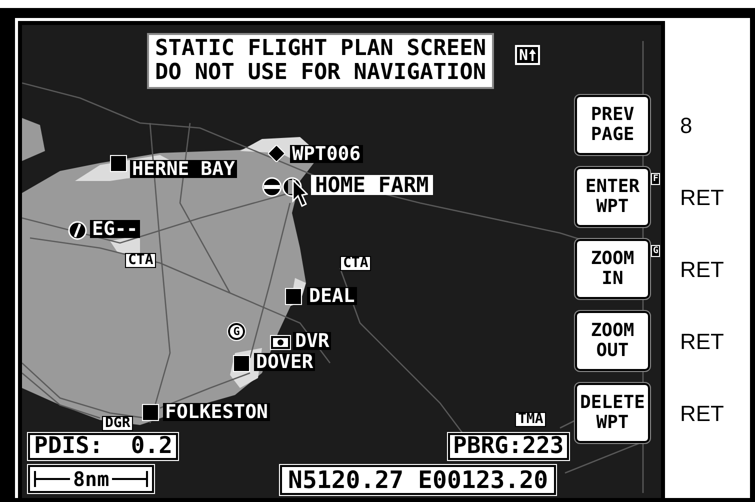  What do you see at coordinates (77, 230) in the screenshot?
I see `slashed-circle-icon` at bounding box center [77, 230].